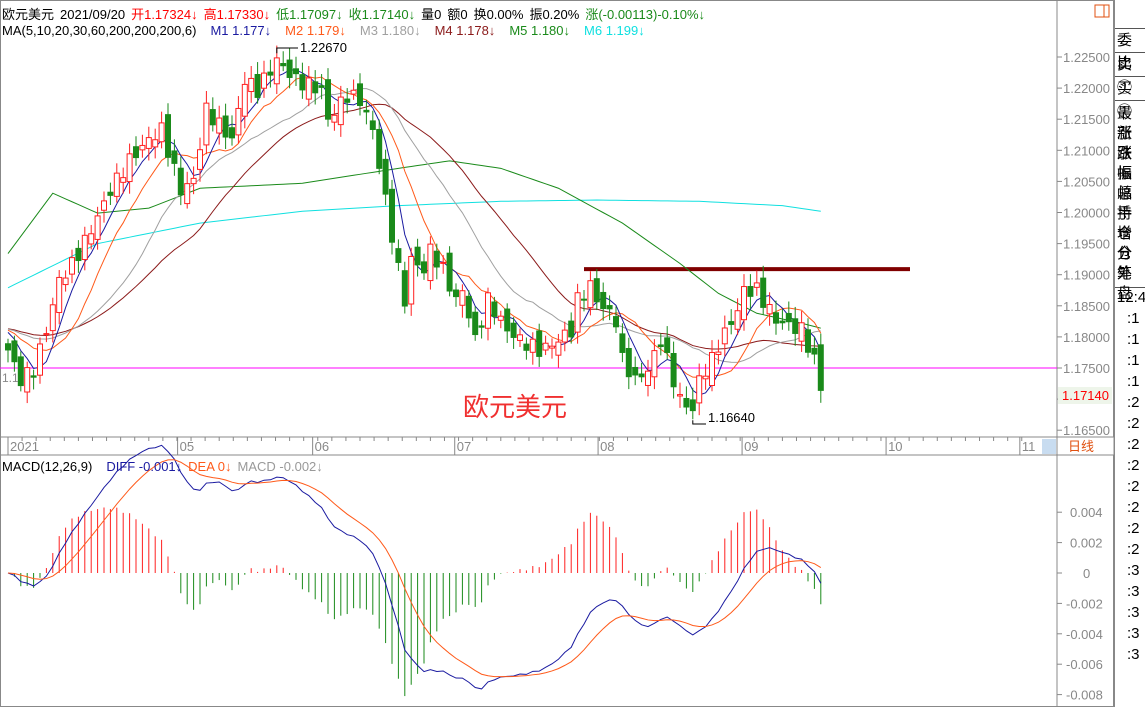 The image size is (1145, 707). Describe the element at coordinates (237, 14) in the screenshot. I see `high-price: 高1.17330↓` at that location.